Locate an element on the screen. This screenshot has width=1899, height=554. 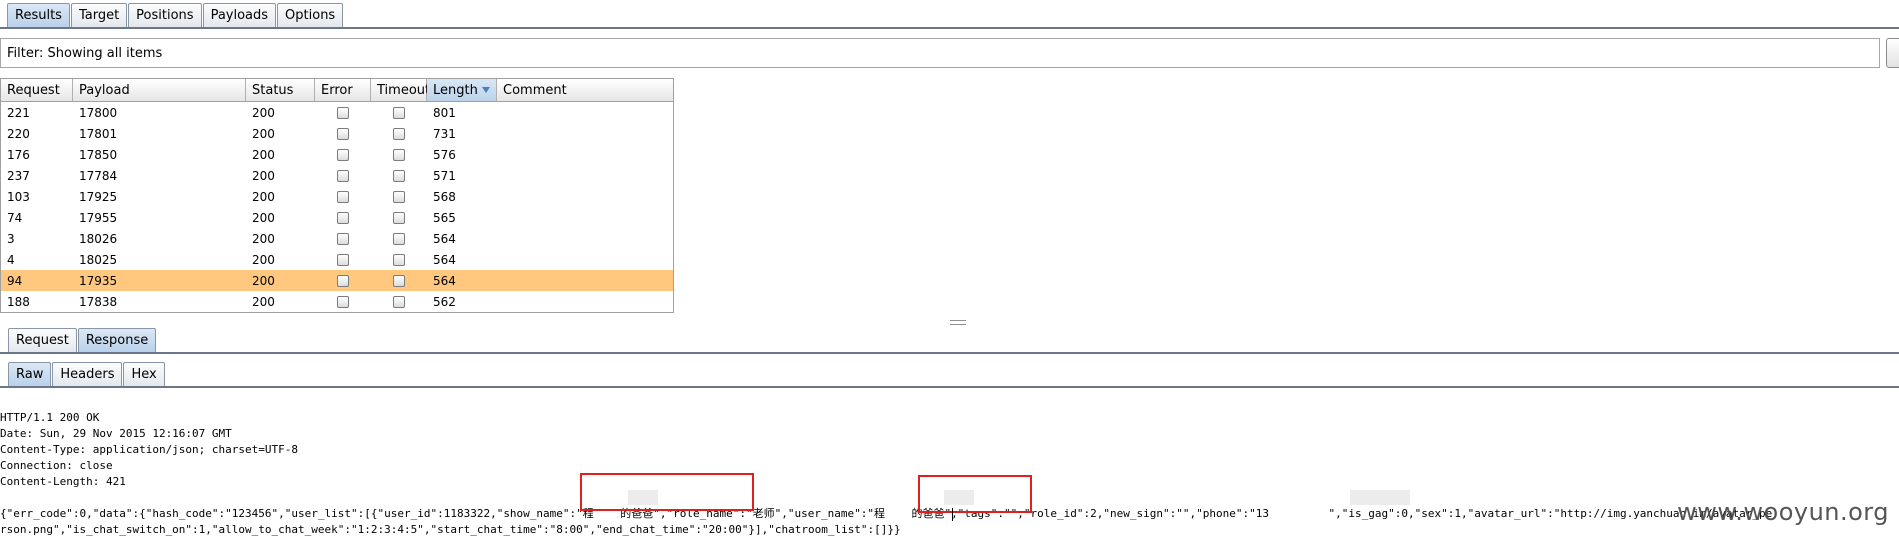
table-row: 103 17925 200 568 is located at coordinates (337, 196).